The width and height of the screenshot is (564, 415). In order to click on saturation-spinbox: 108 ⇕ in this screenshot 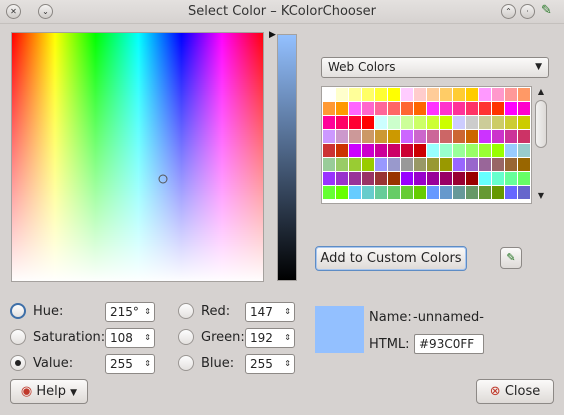, I will do `click(130, 338)`.